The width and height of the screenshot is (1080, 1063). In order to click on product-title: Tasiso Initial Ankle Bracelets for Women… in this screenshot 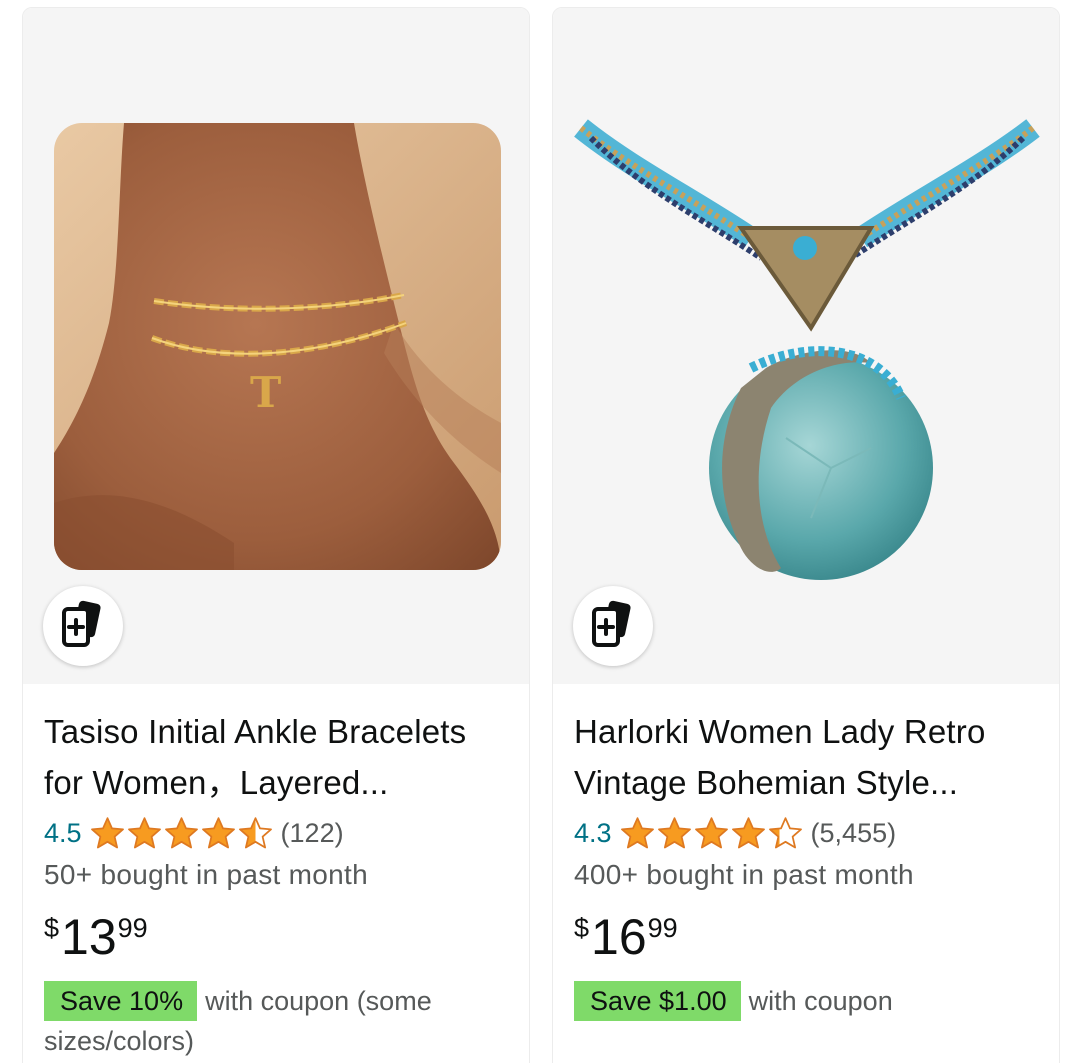, I will do `click(276, 757)`.